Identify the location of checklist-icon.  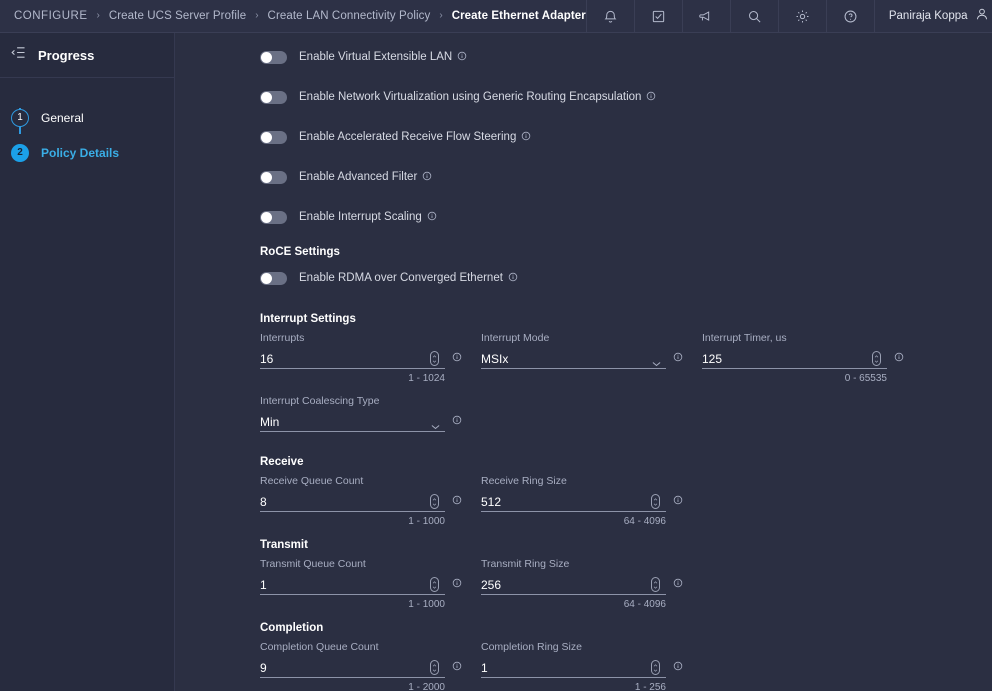
(657, 16).